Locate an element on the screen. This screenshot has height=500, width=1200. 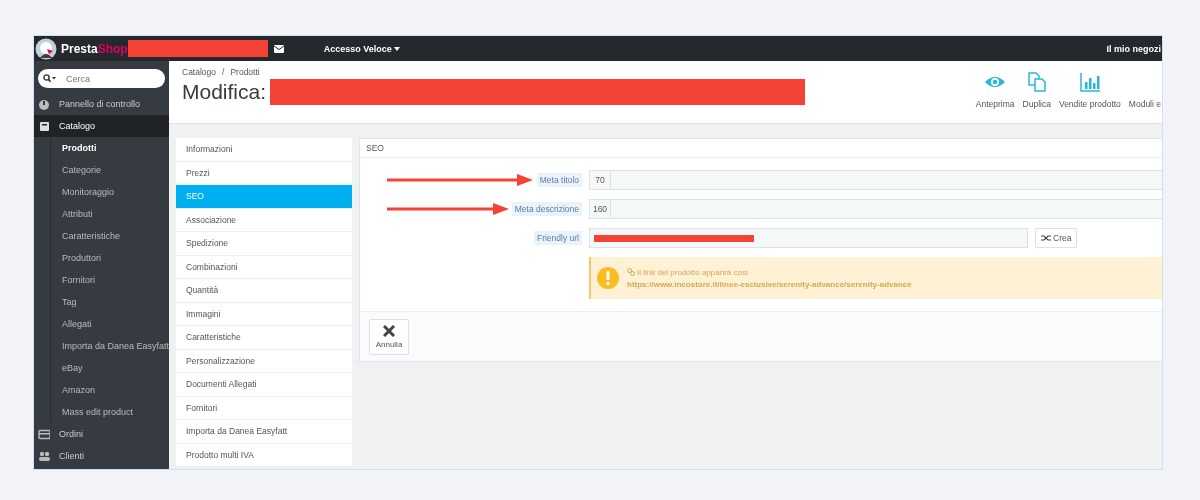
submenu-item: Allegati is located at coordinates (110, 324).